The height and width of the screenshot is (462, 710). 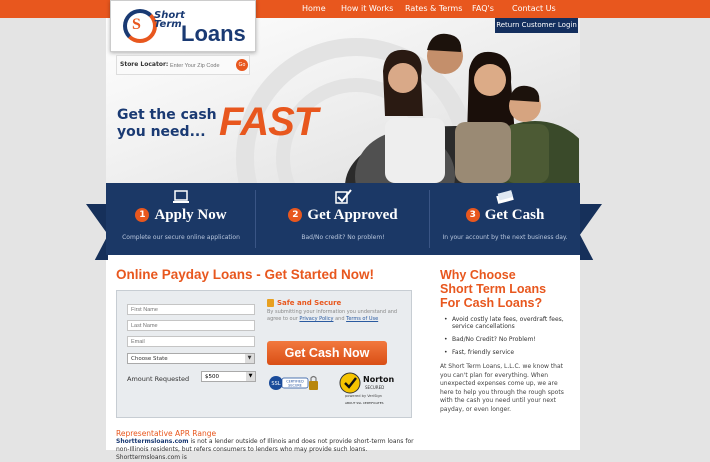 What do you see at coordinates (367, 9) in the screenshot?
I see `nav-how-it-works: How it Works` at bounding box center [367, 9].